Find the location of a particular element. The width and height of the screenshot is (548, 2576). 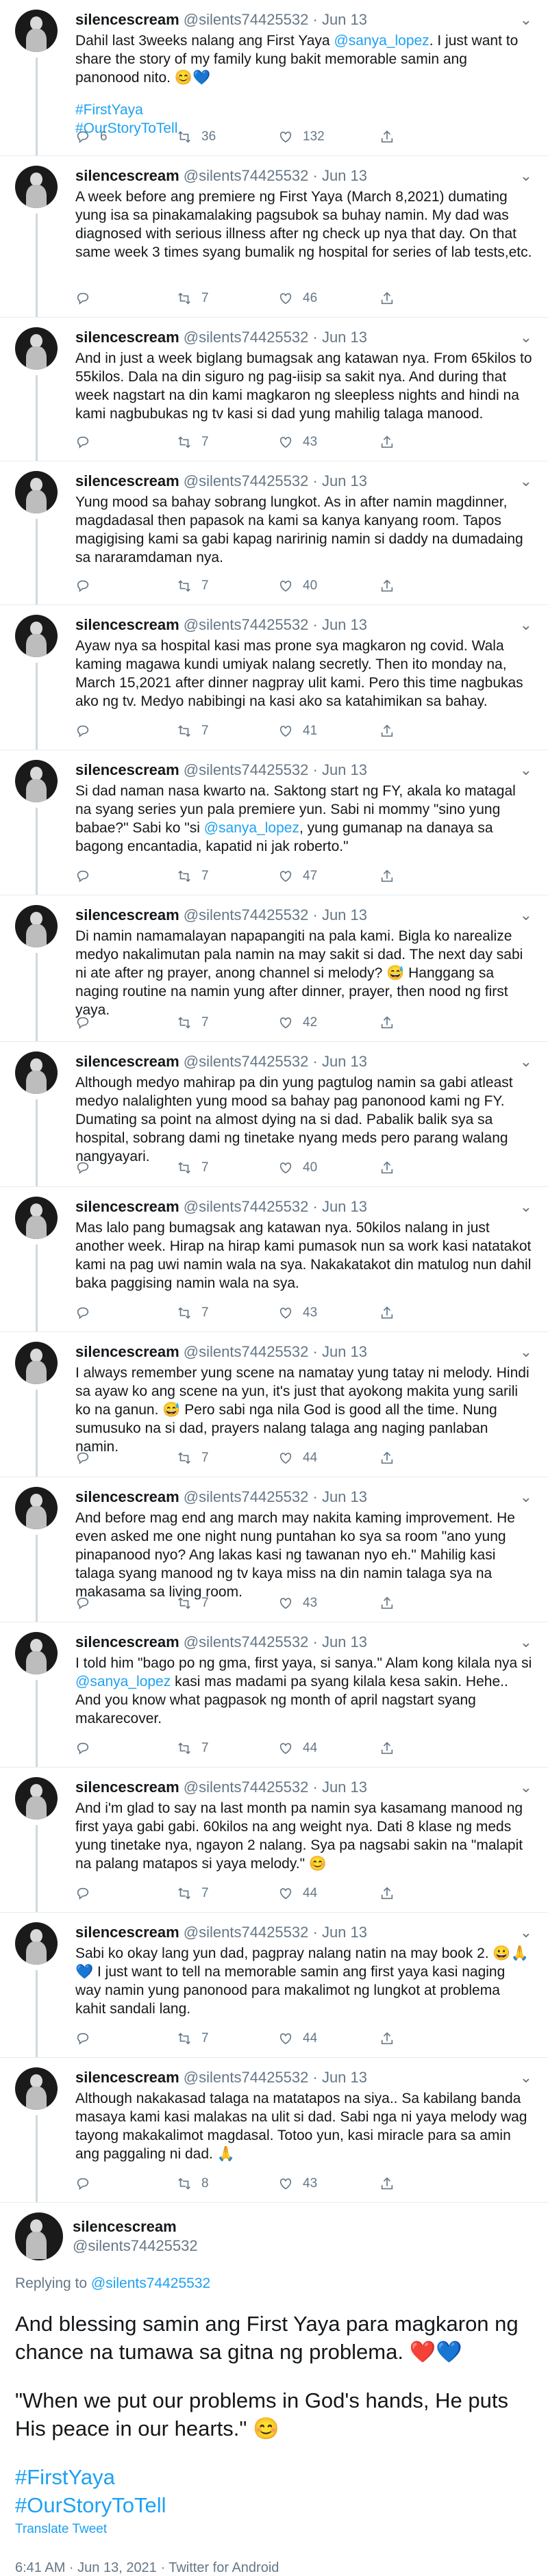

retweet-button: 8 is located at coordinates (227, 2183).